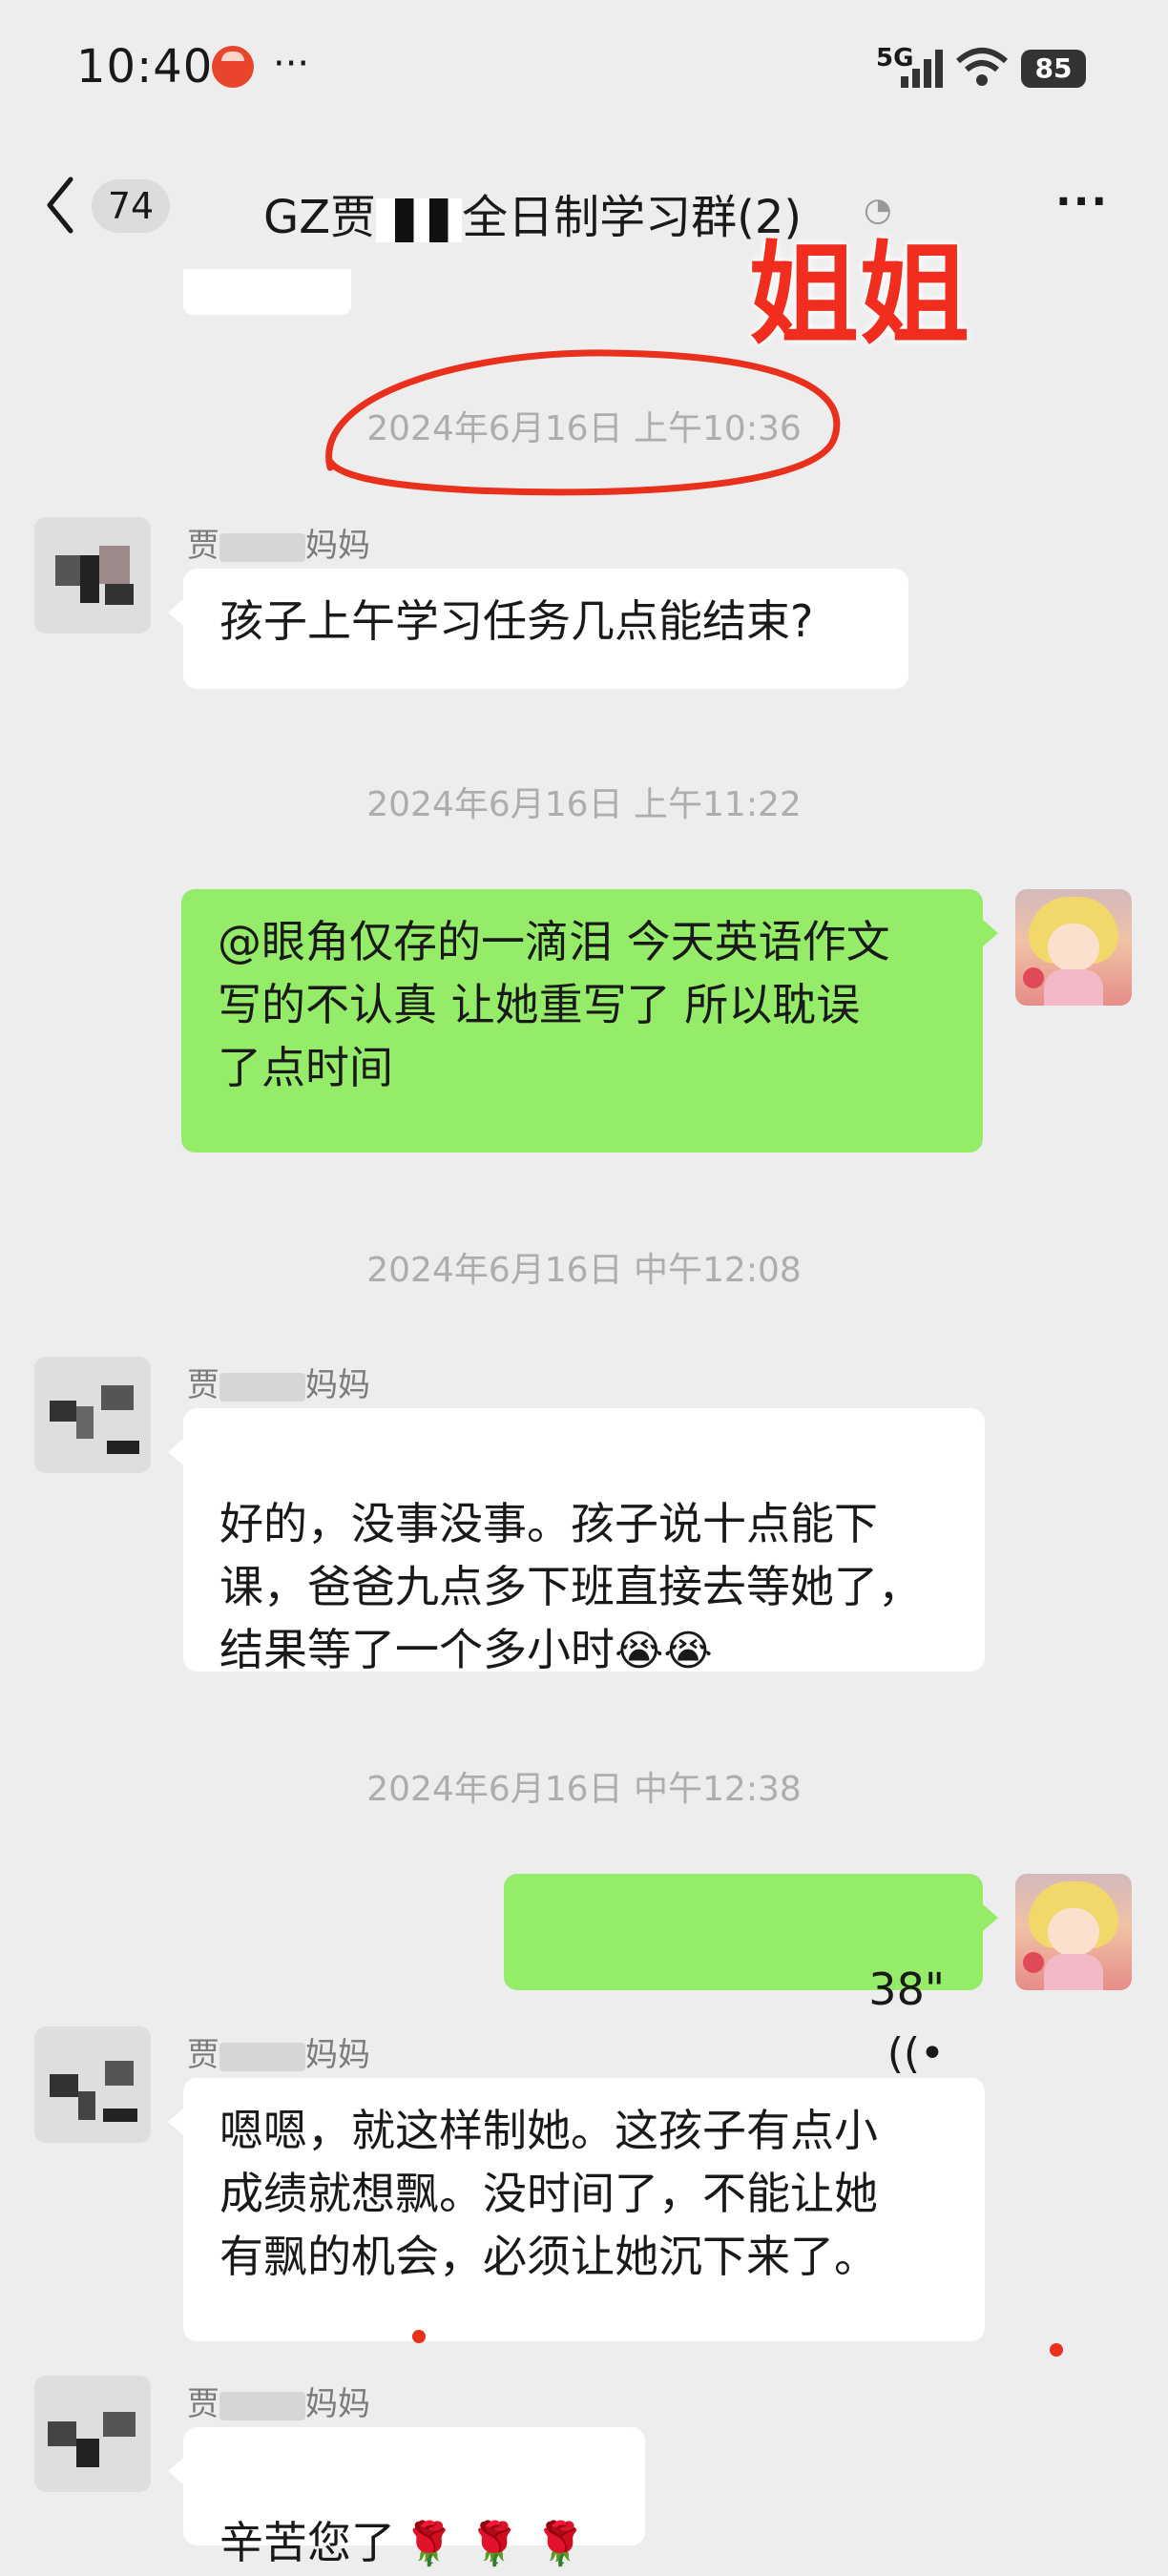 The image size is (1168, 2576). What do you see at coordinates (584, 804) in the screenshot?
I see `message-timestamp: 2024年6月16日 上午11:22` at bounding box center [584, 804].